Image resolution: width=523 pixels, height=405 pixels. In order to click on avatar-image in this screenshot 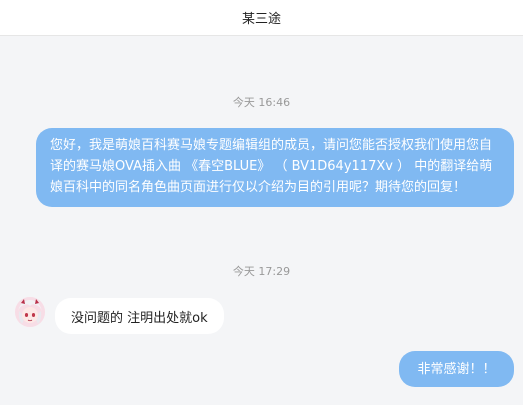, I will do `click(30, 312)`.